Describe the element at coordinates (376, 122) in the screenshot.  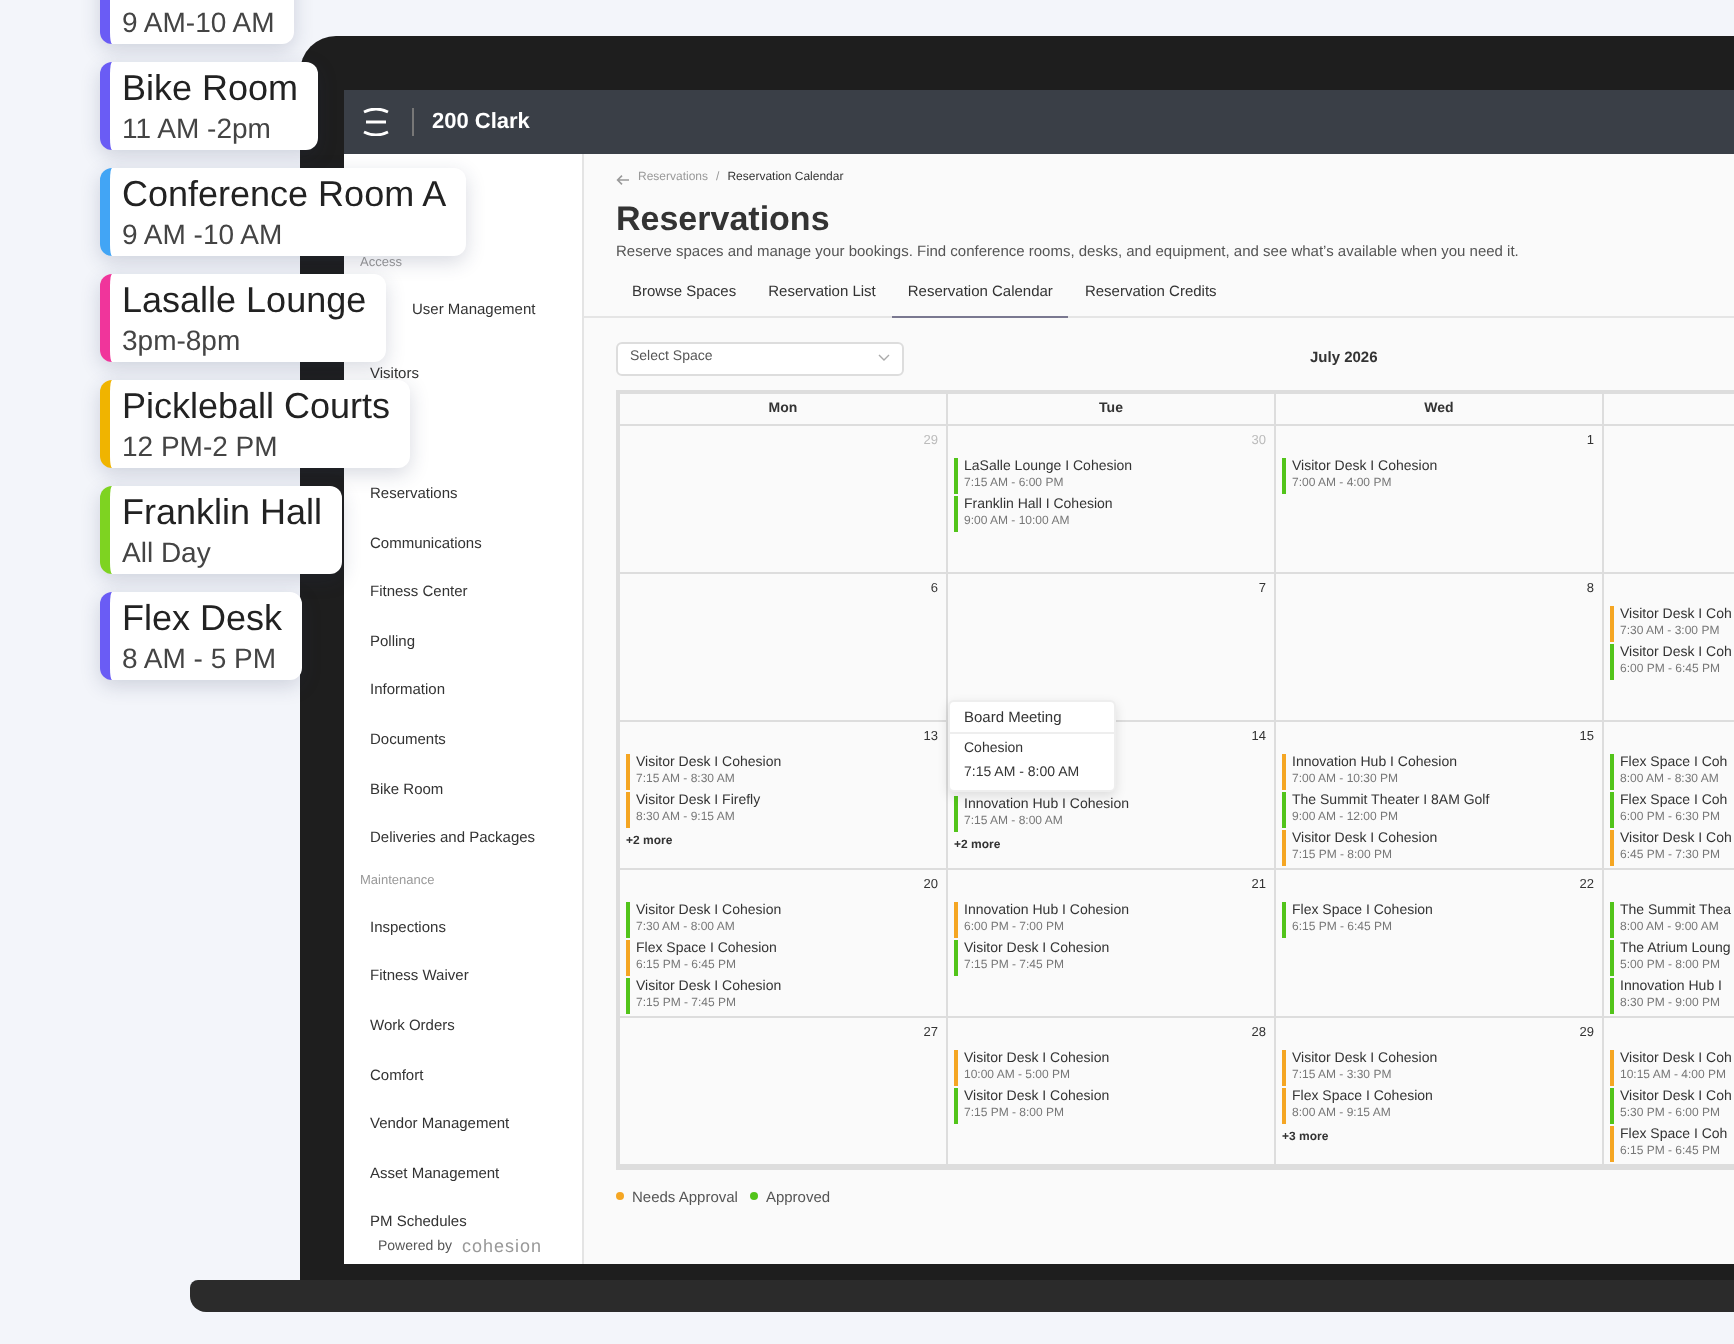
I see `menu-icon` at that location.